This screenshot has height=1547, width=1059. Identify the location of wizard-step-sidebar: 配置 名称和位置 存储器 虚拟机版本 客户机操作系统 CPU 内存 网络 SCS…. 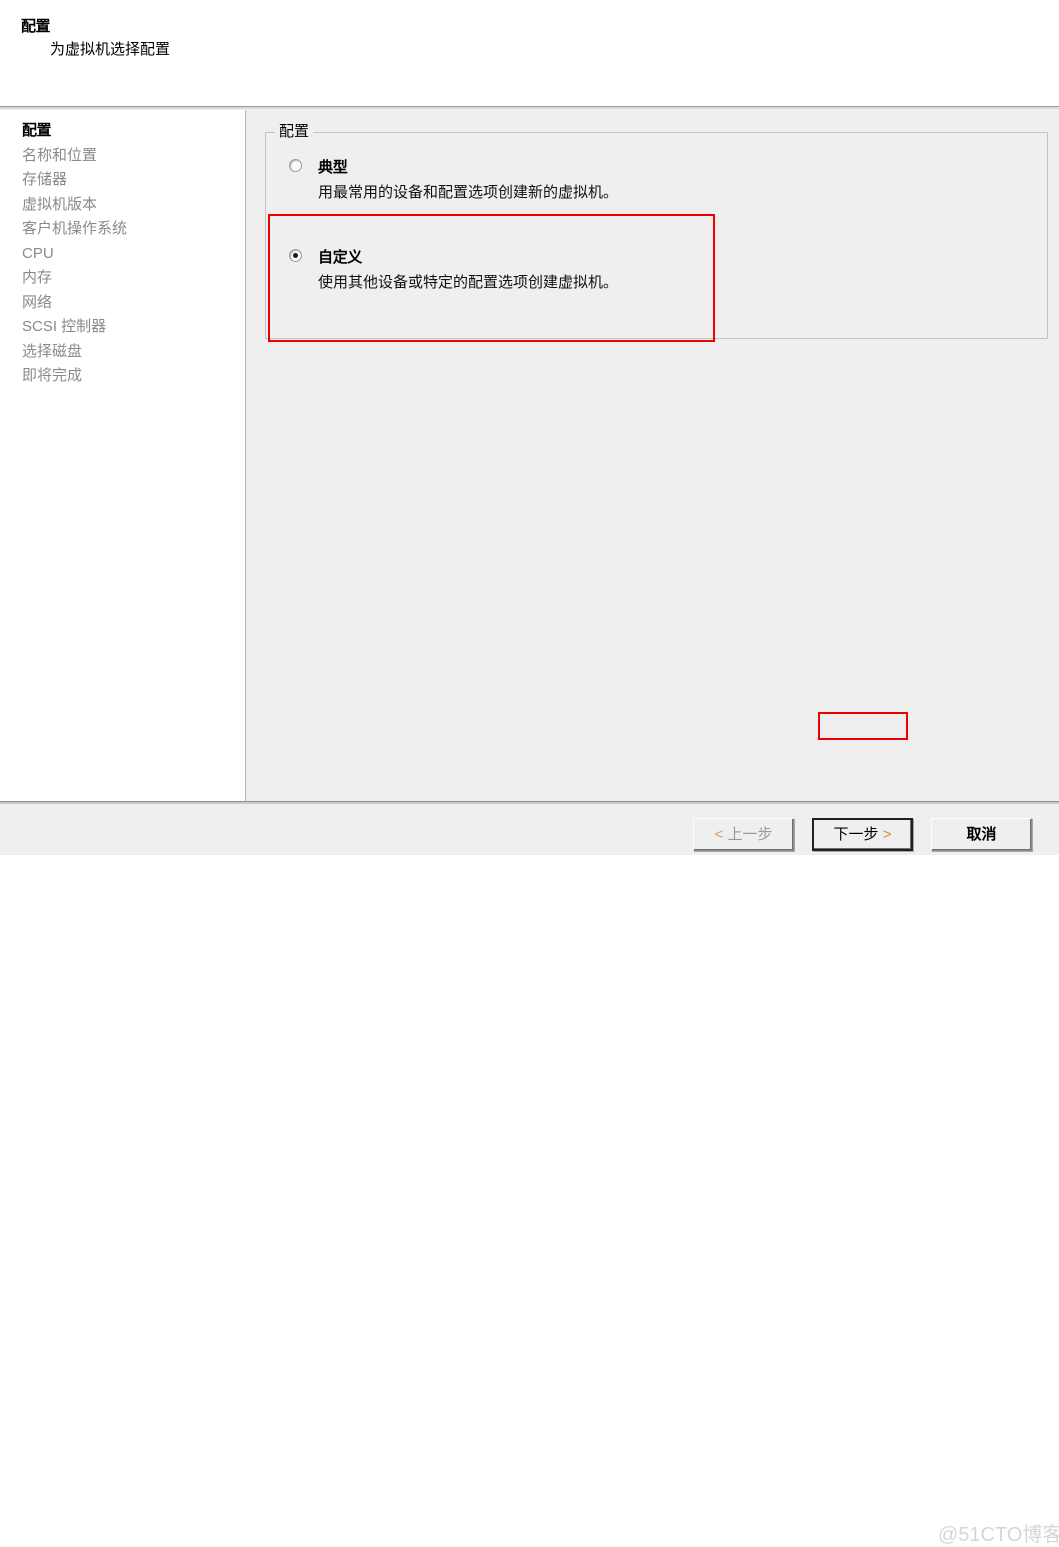
(123, 456).